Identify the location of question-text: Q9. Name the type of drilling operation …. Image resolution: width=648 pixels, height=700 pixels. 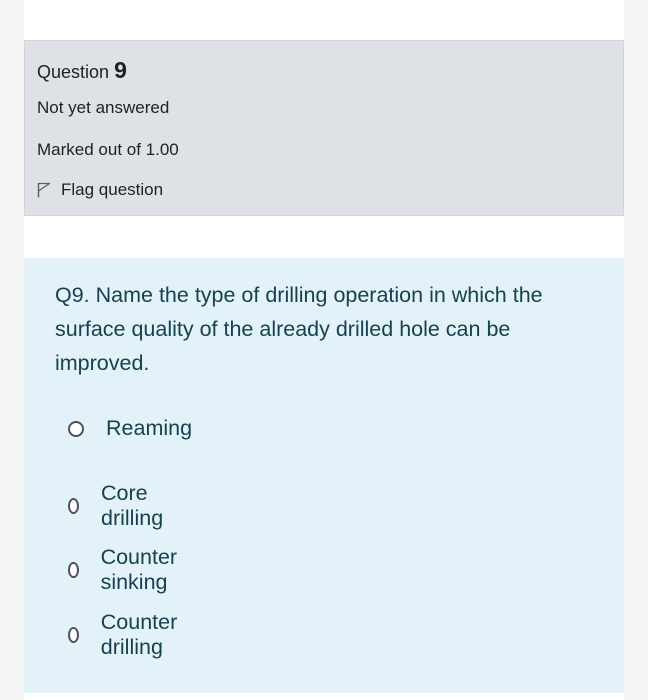
(299, 329).